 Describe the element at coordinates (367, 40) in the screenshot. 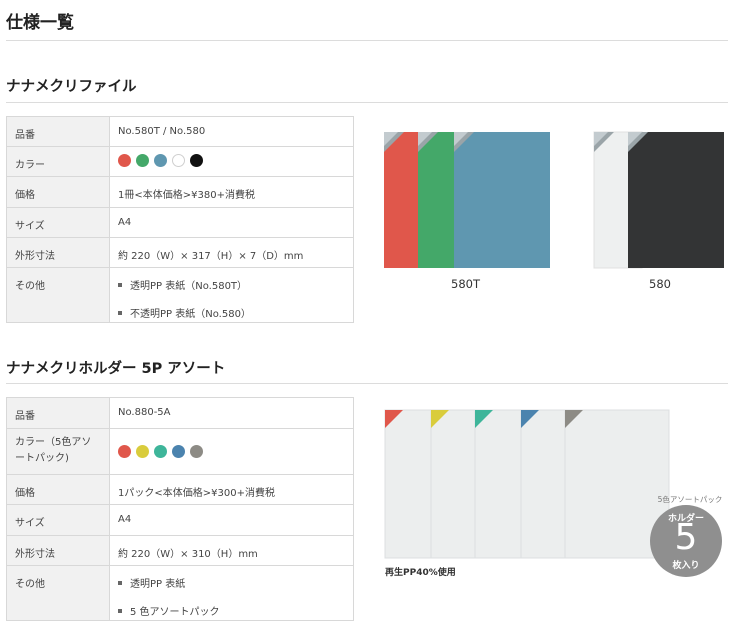

I see `page-title-rule` at that location.